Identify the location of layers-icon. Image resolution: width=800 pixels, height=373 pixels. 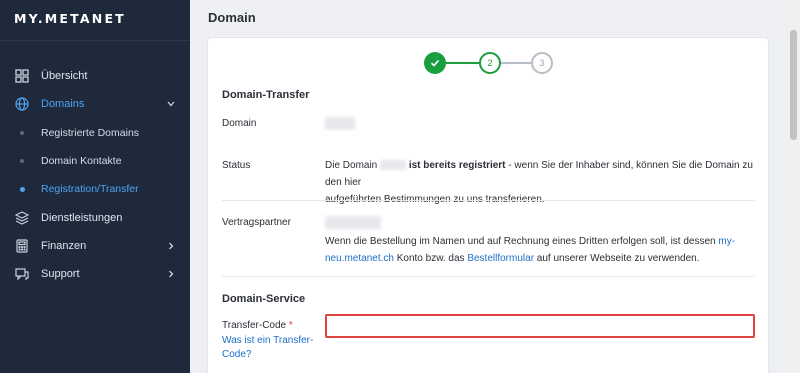
(22, 218).